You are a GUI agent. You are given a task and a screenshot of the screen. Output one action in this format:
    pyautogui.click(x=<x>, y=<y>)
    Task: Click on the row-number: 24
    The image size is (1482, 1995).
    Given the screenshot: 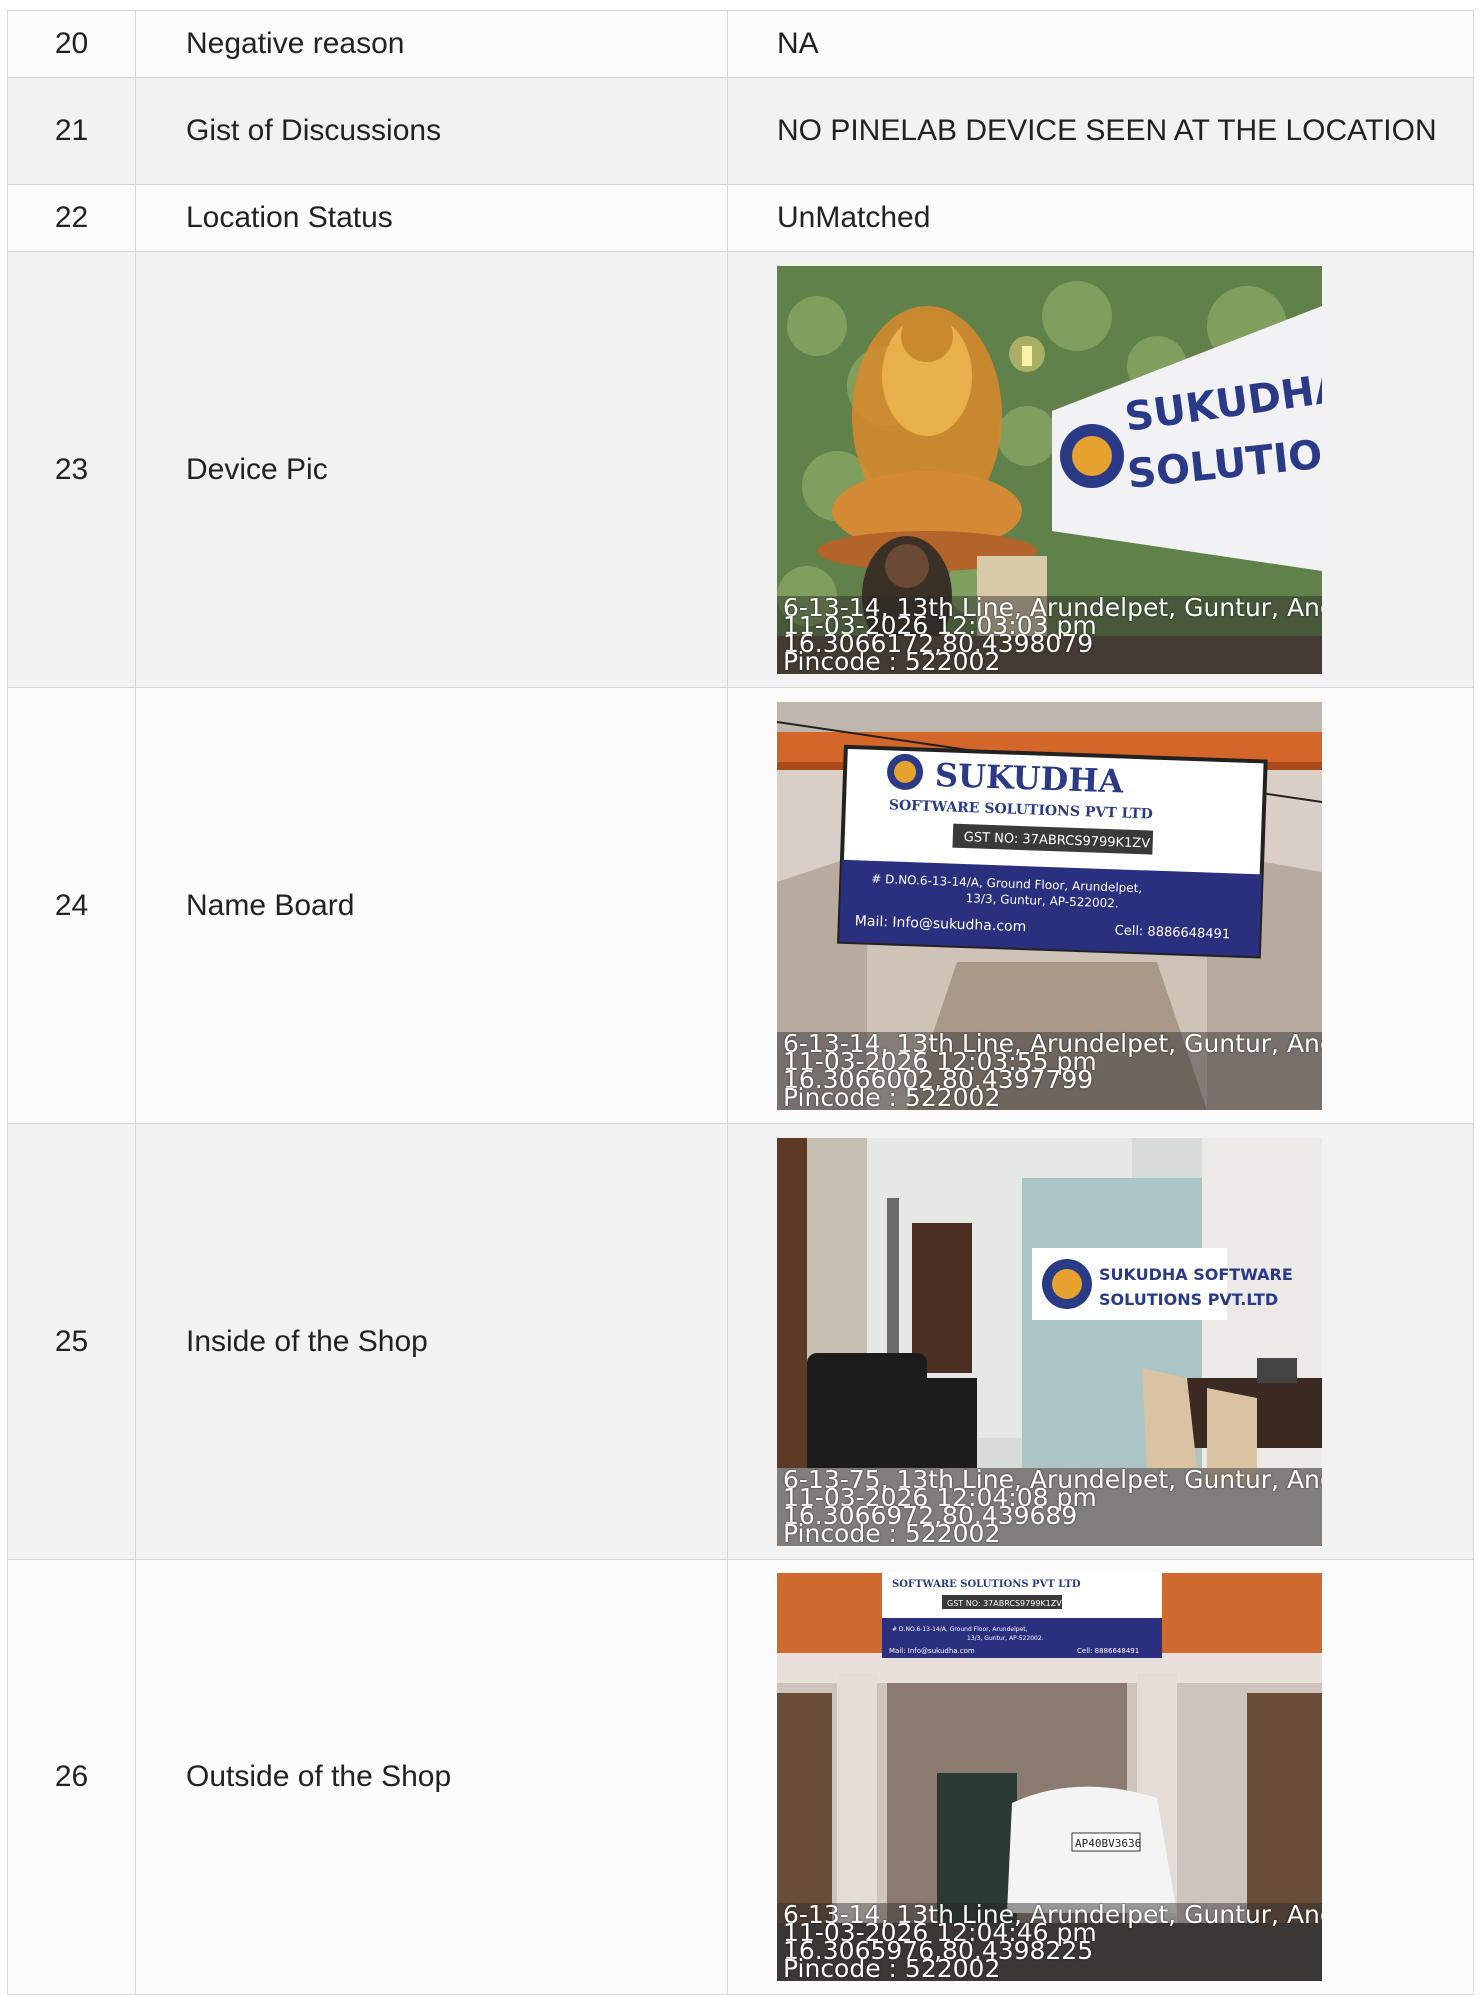 What is the action you would take?
    pyautogui.click(x=72, y=905)
    